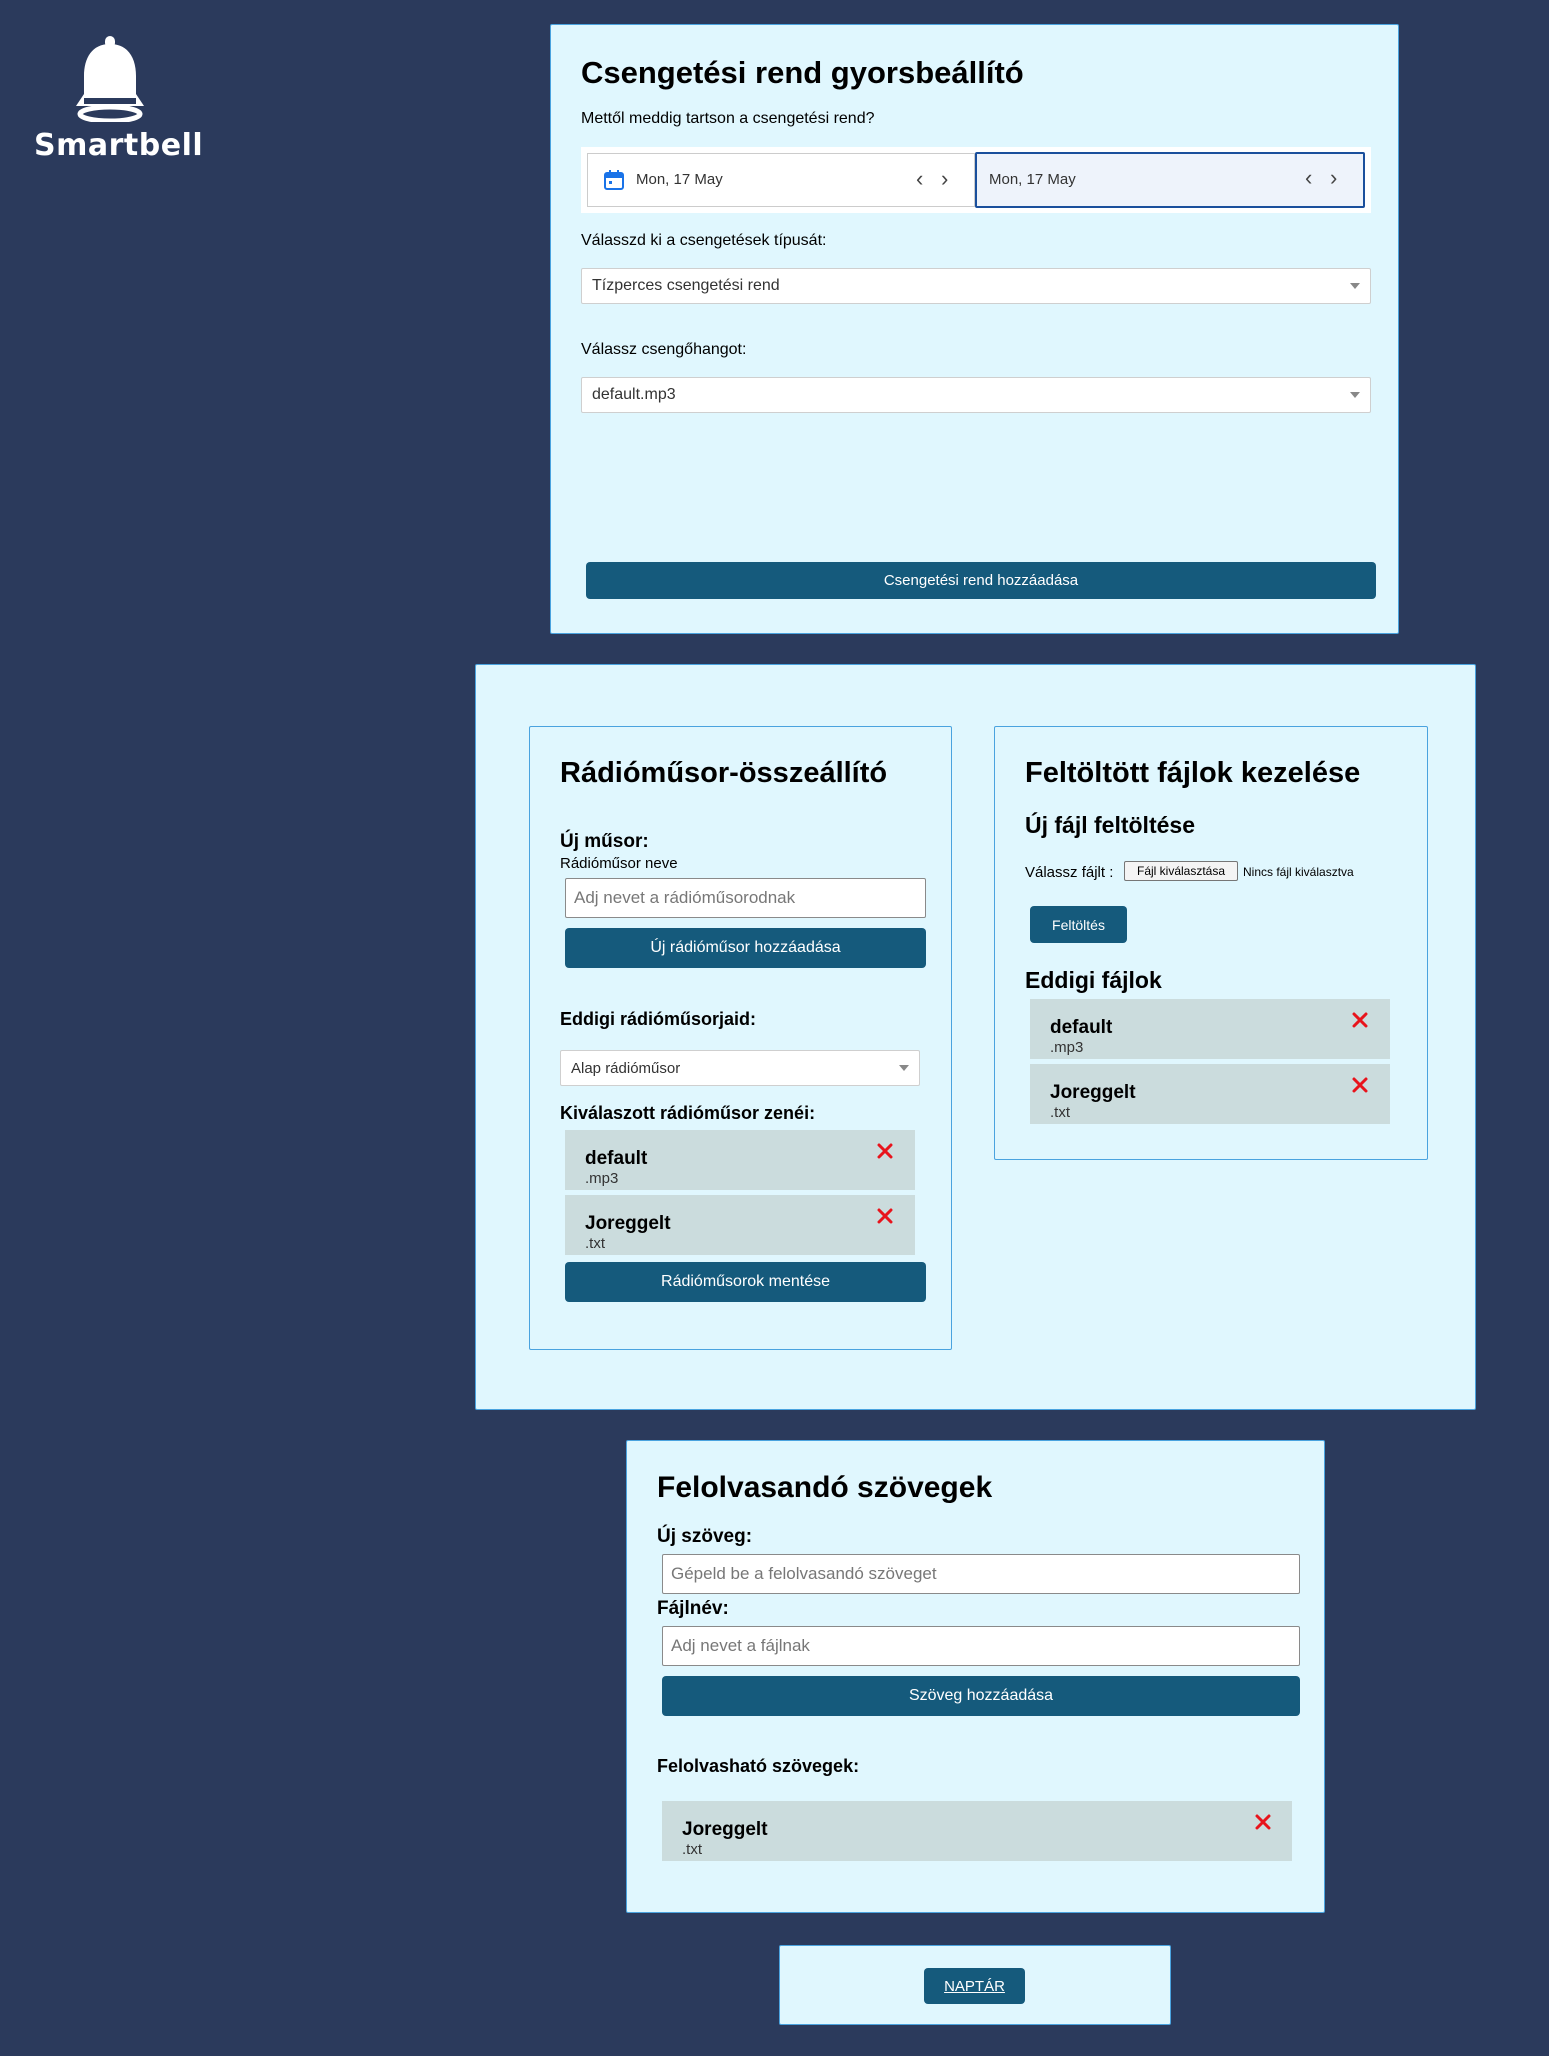 The width and height of the screenshot is (1549, 2056). Describe the element at coordinates (781, 180) in the screenshot. I see `date-from-field: Mon, 17 May ‹ ›` at that location.